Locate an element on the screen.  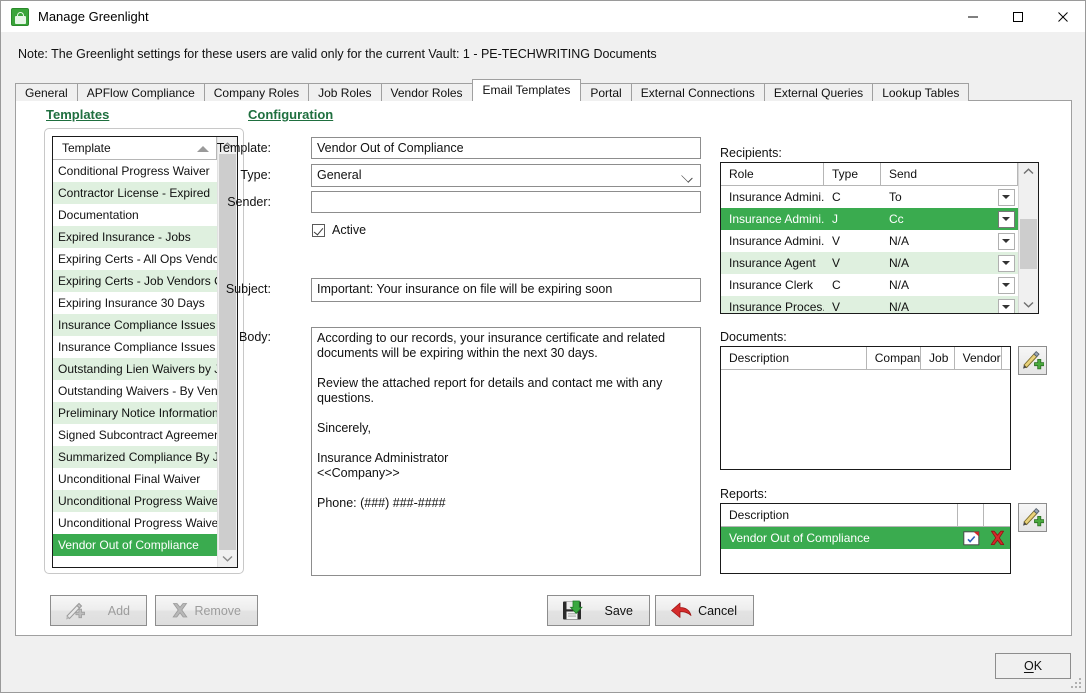
documents-col-vendor: Vendor is located at coordinates (978, 358).